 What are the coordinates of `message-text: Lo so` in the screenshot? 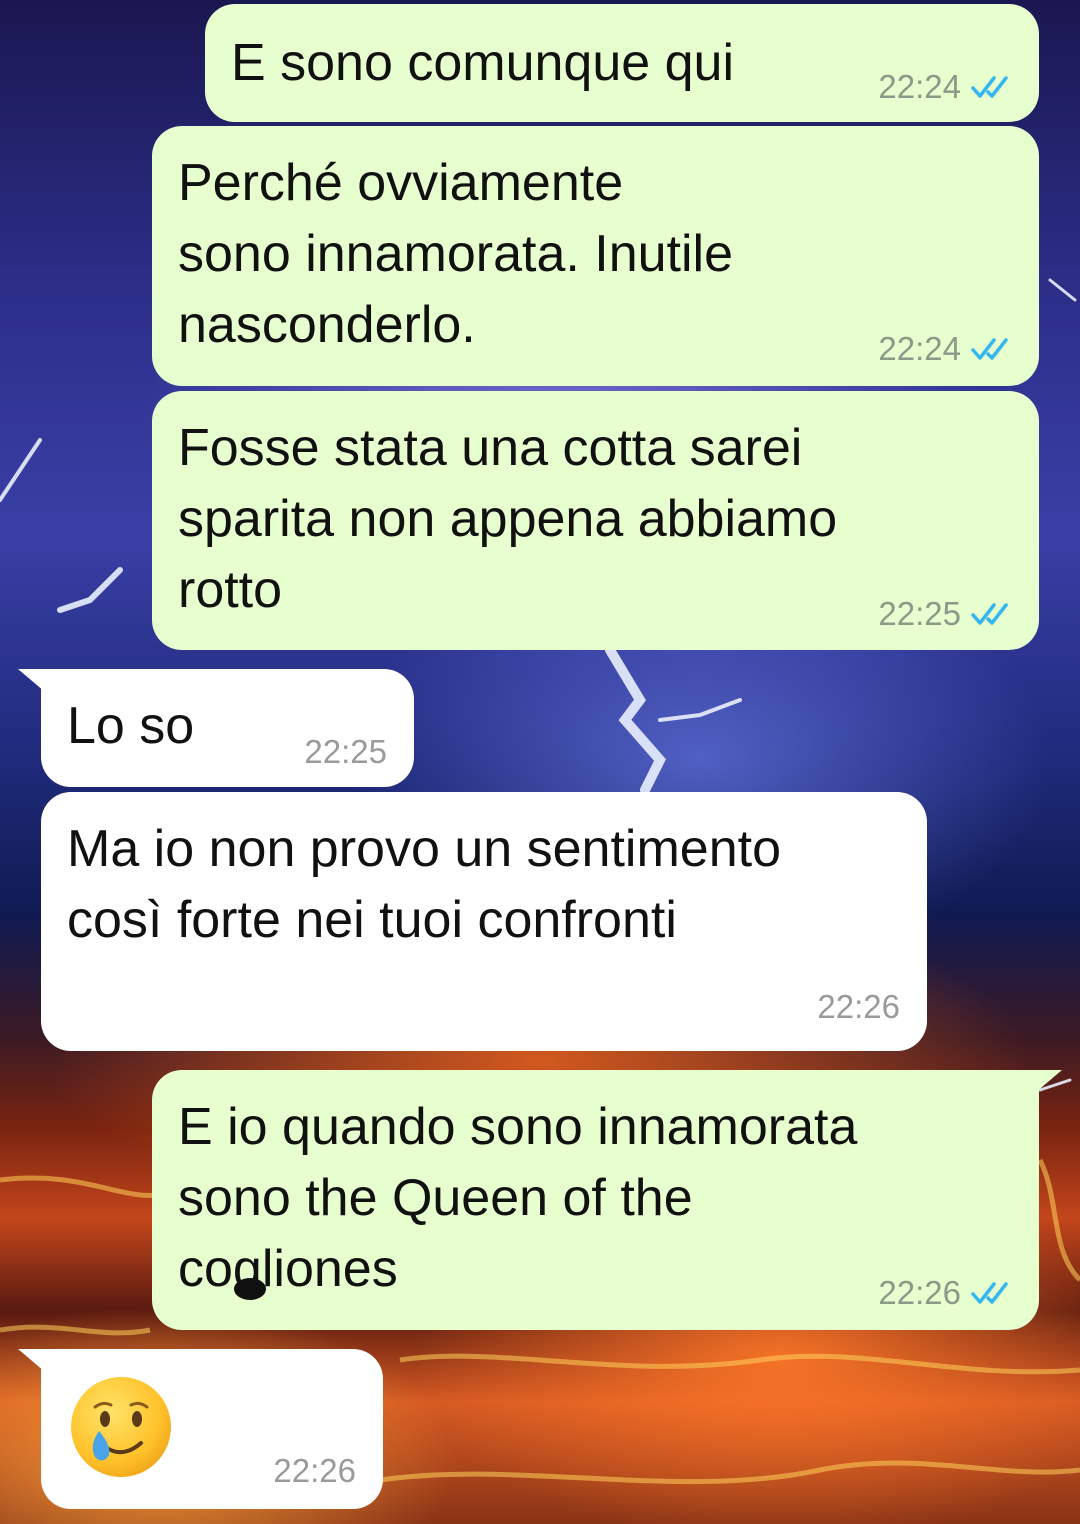 It's located at (131, 726).